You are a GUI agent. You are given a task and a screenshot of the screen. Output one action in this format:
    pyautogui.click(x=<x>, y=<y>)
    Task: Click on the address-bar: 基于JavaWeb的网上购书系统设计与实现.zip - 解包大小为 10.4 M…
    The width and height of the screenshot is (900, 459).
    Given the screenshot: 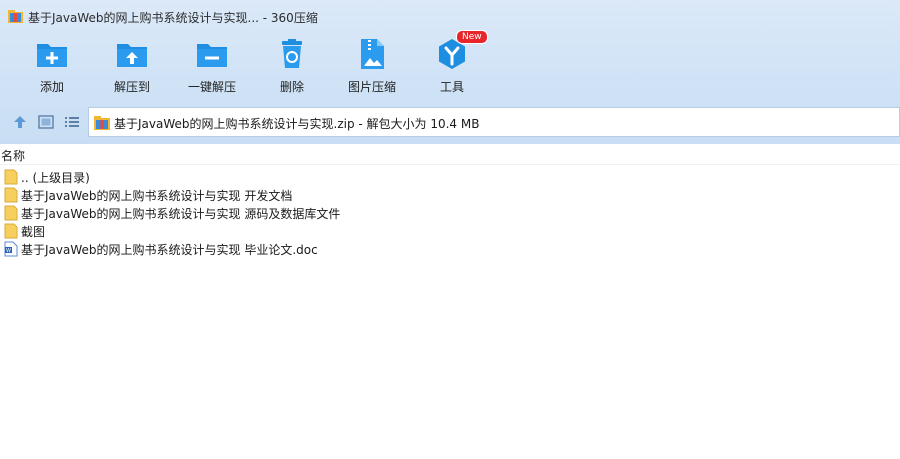 What is the action you would take?
    pyautogui.click(x=494, y=122)
    